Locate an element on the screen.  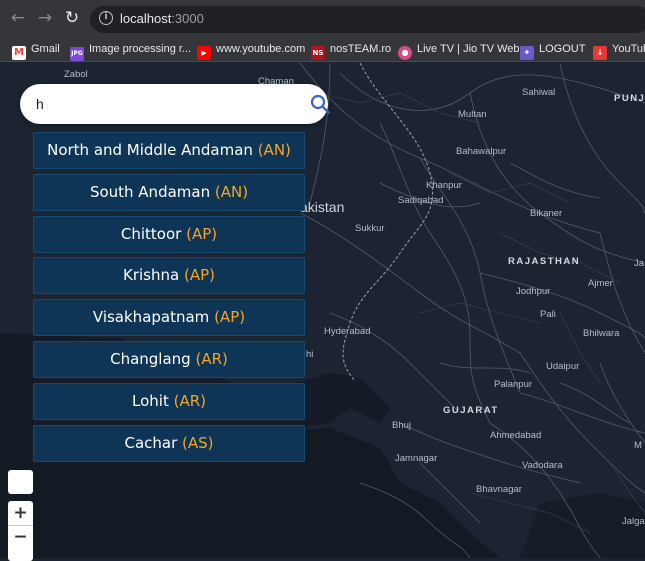
bookmark-logout: ✦ LOGOUT is located at coordinates (553, 50).